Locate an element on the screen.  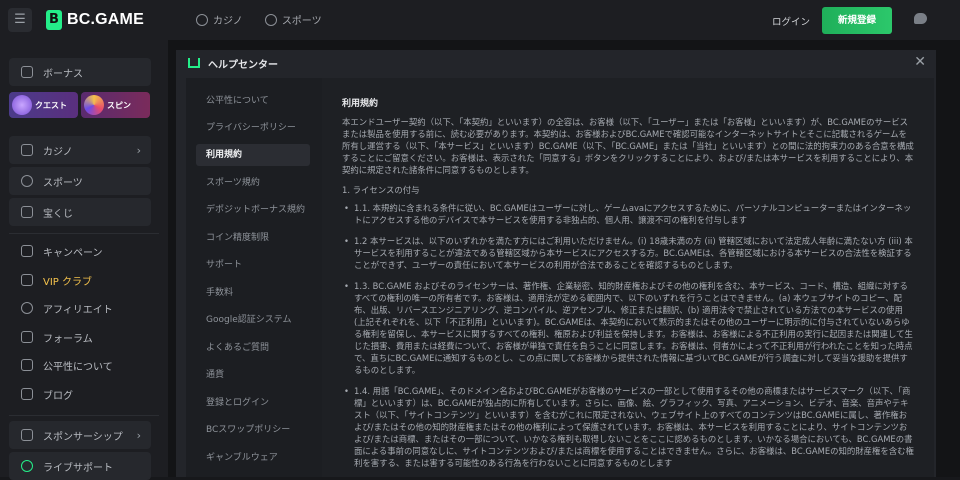
help-menu-item: Google認証システム is located at coordinates (253, 320).